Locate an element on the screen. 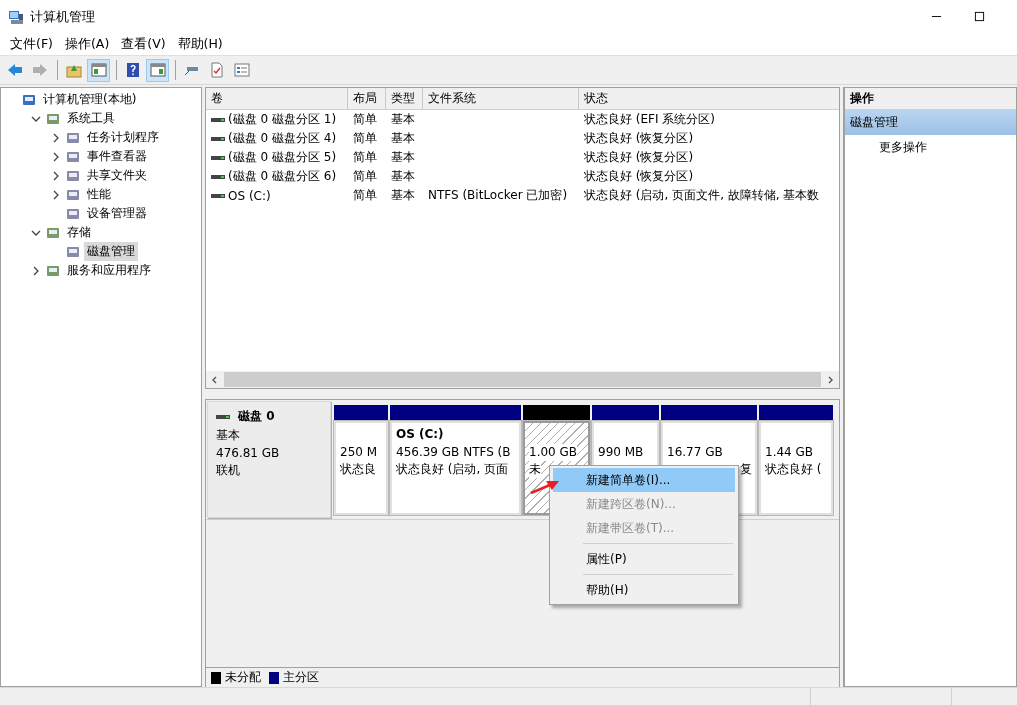 This screenshot has width=1017, height=705. partition-name: OS (C:) is located at coordinates (420, 435).